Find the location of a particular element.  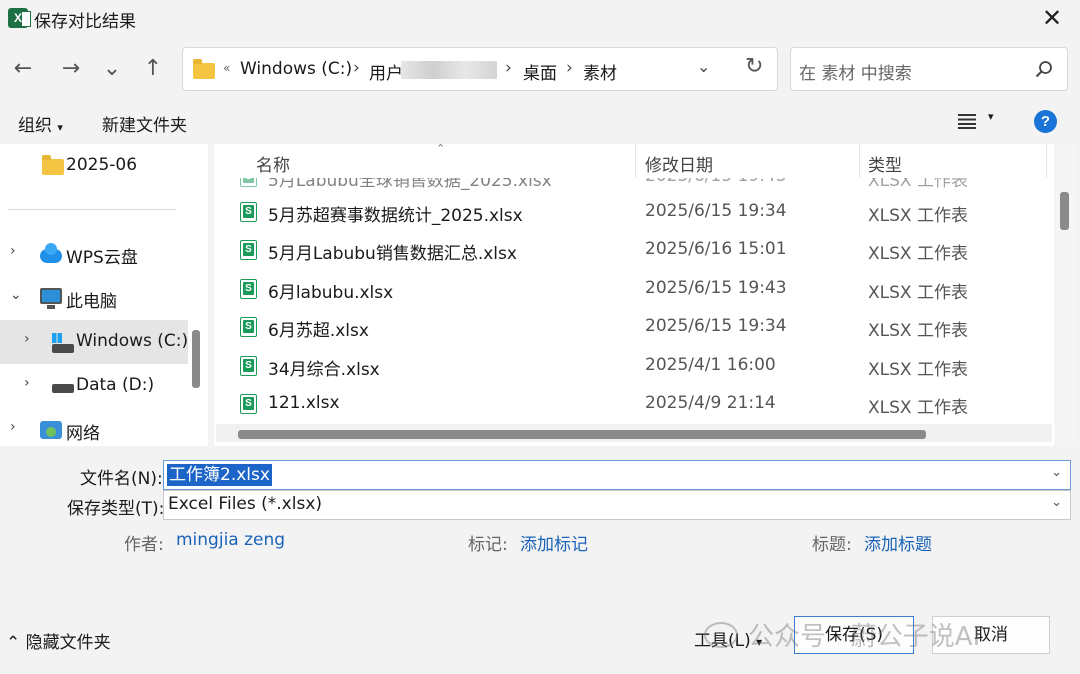

breadcrumb-users: 用户 is located at coordinates (386, 71).